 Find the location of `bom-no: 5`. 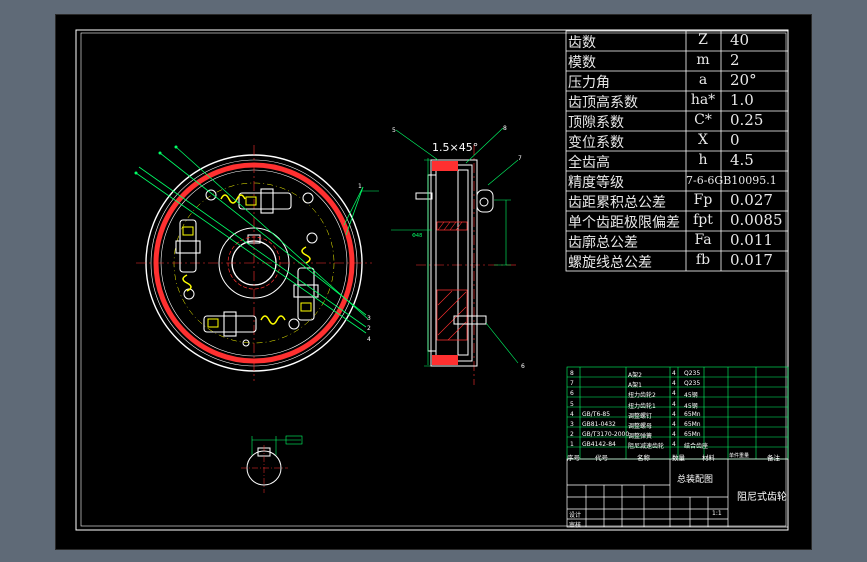

bom-no: 5 is located at coordinates (572, 404).